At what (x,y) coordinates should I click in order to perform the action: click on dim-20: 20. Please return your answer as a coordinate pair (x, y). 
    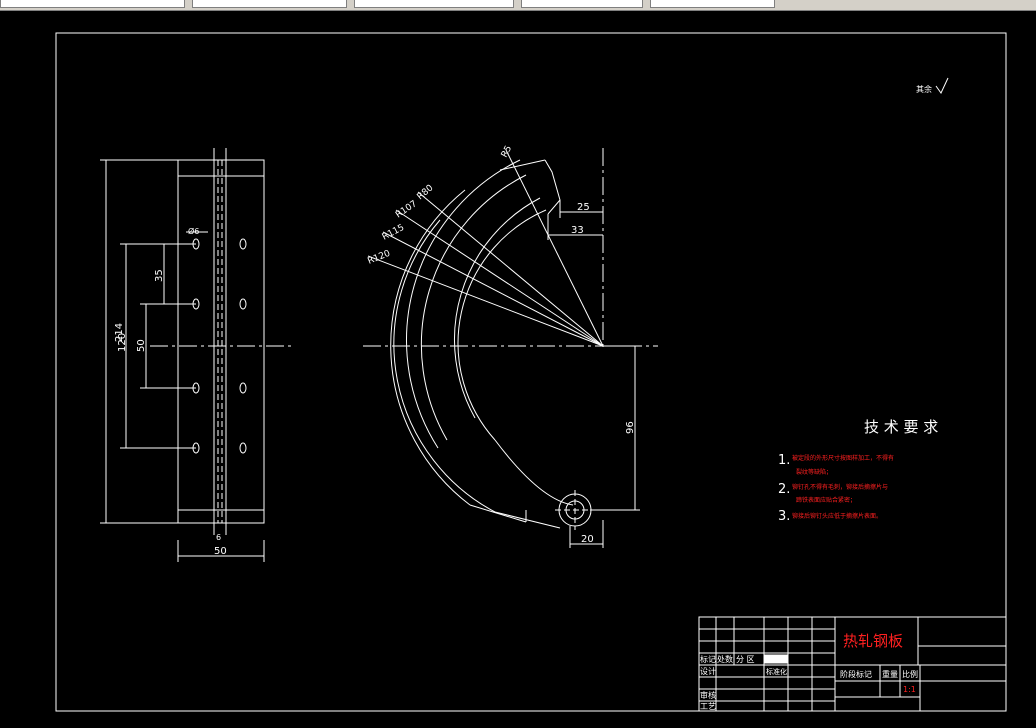
    Looking at the image, I should click on (587, 539).